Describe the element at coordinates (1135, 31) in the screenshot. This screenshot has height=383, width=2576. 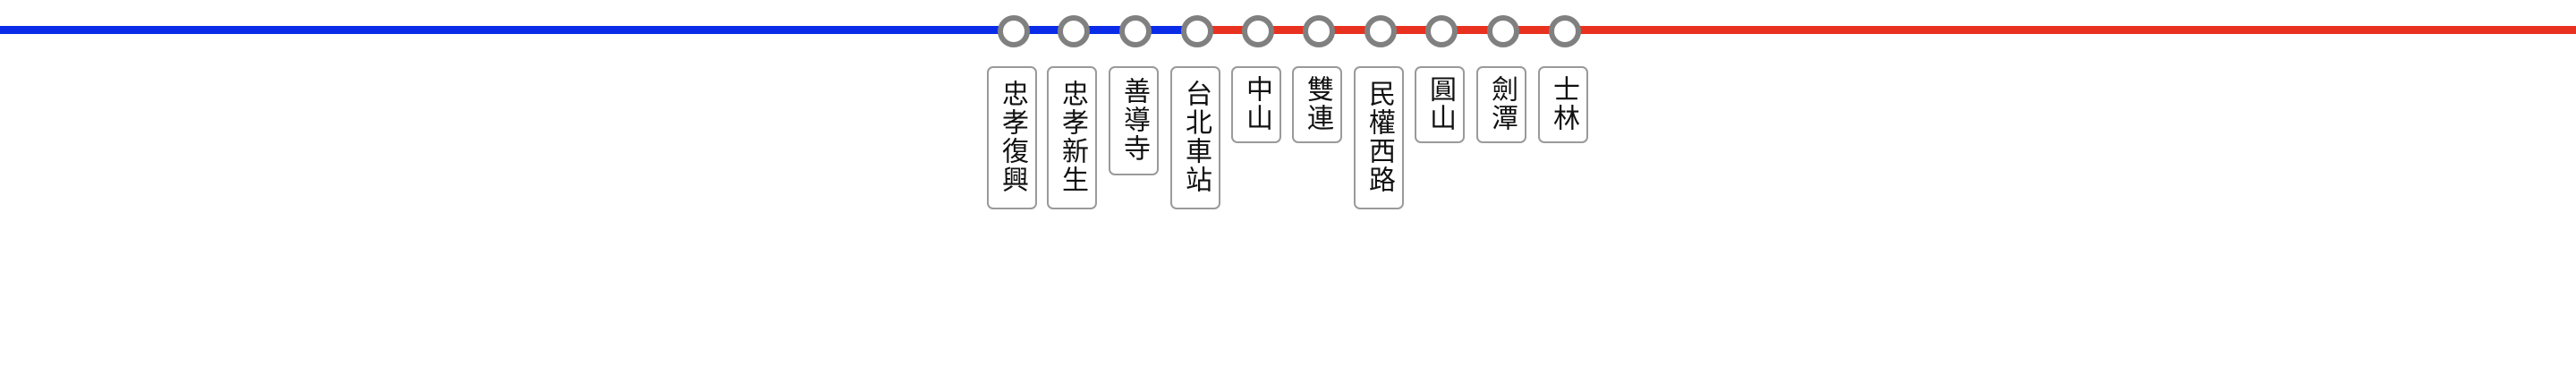
I see `station-marker-shandao-temple` at that location.